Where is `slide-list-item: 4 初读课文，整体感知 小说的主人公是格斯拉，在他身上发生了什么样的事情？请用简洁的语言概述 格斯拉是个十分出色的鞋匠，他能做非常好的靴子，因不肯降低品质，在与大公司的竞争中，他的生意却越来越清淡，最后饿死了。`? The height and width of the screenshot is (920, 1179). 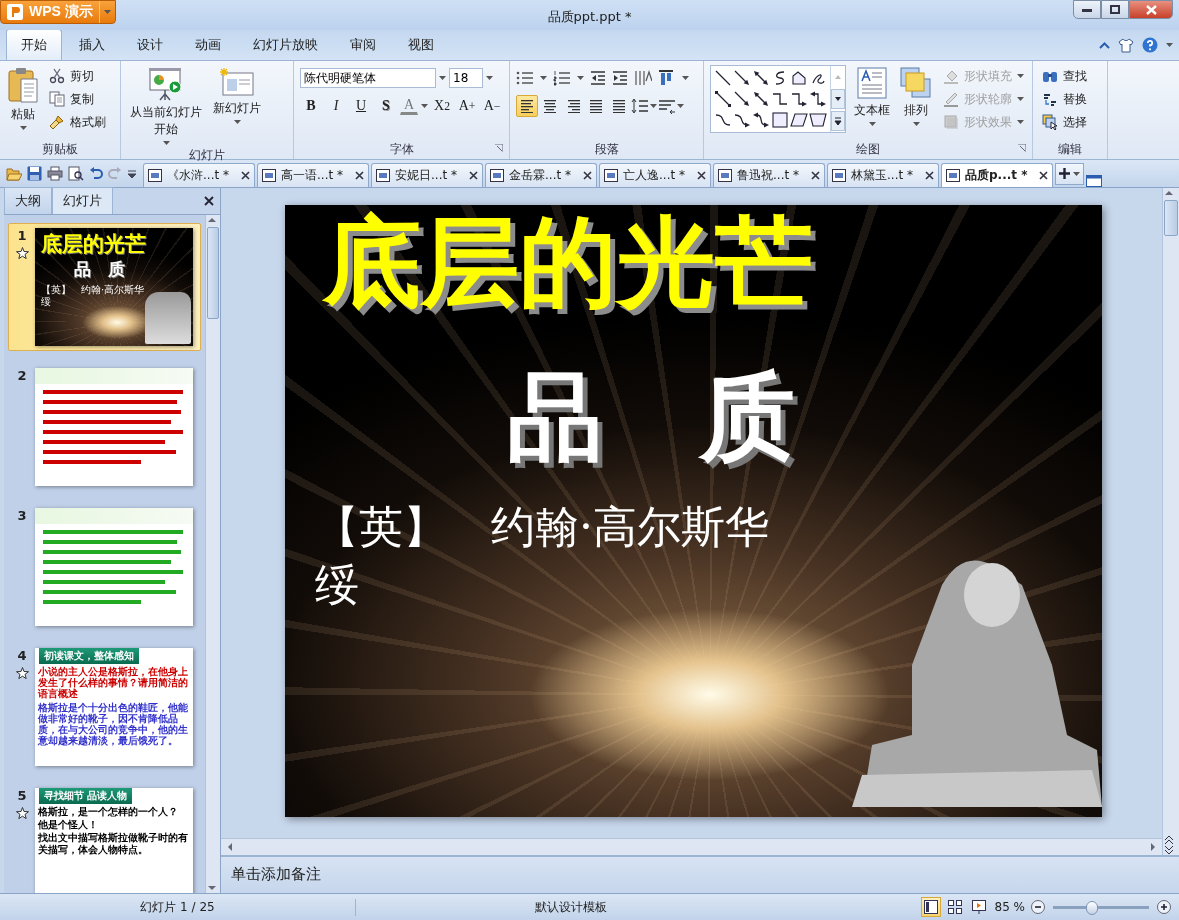
slide-list-item: 4 初读课文，整体感知 小说的主人公是格斯拉，在他身上发生了什么样的事情？请用简洁的语言概述 格斯拉是个十分出色的鞋匠，他能做非常好的靴子，因不肯降低品质，在与大公司的竞争中，他的生意却越来越清淡，最后饿死了。 is located at coordinates (104, 707).